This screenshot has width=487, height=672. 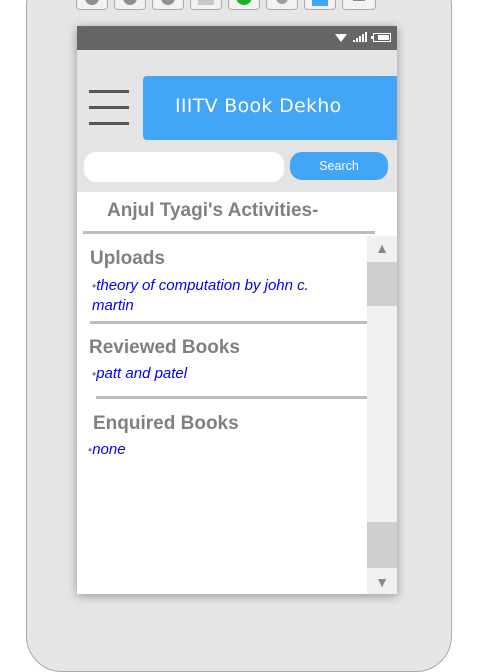 What do you see at coordinates (360, 37) in the screenshot?
I see `signal-icon` at bounding box center [360, 37].